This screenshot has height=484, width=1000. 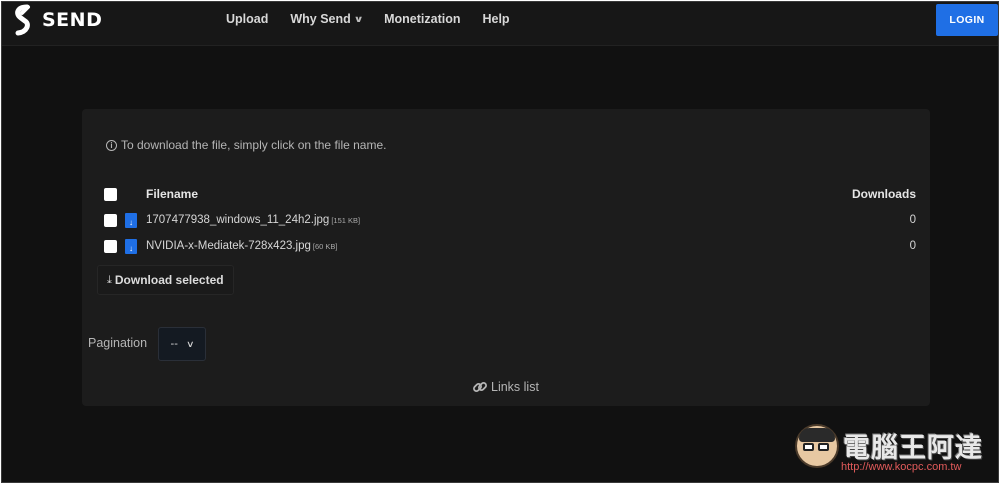 I want to click on watermark: 電腦王阿達 http://www.kocpc.com.tw, so click(x=895, y=449).